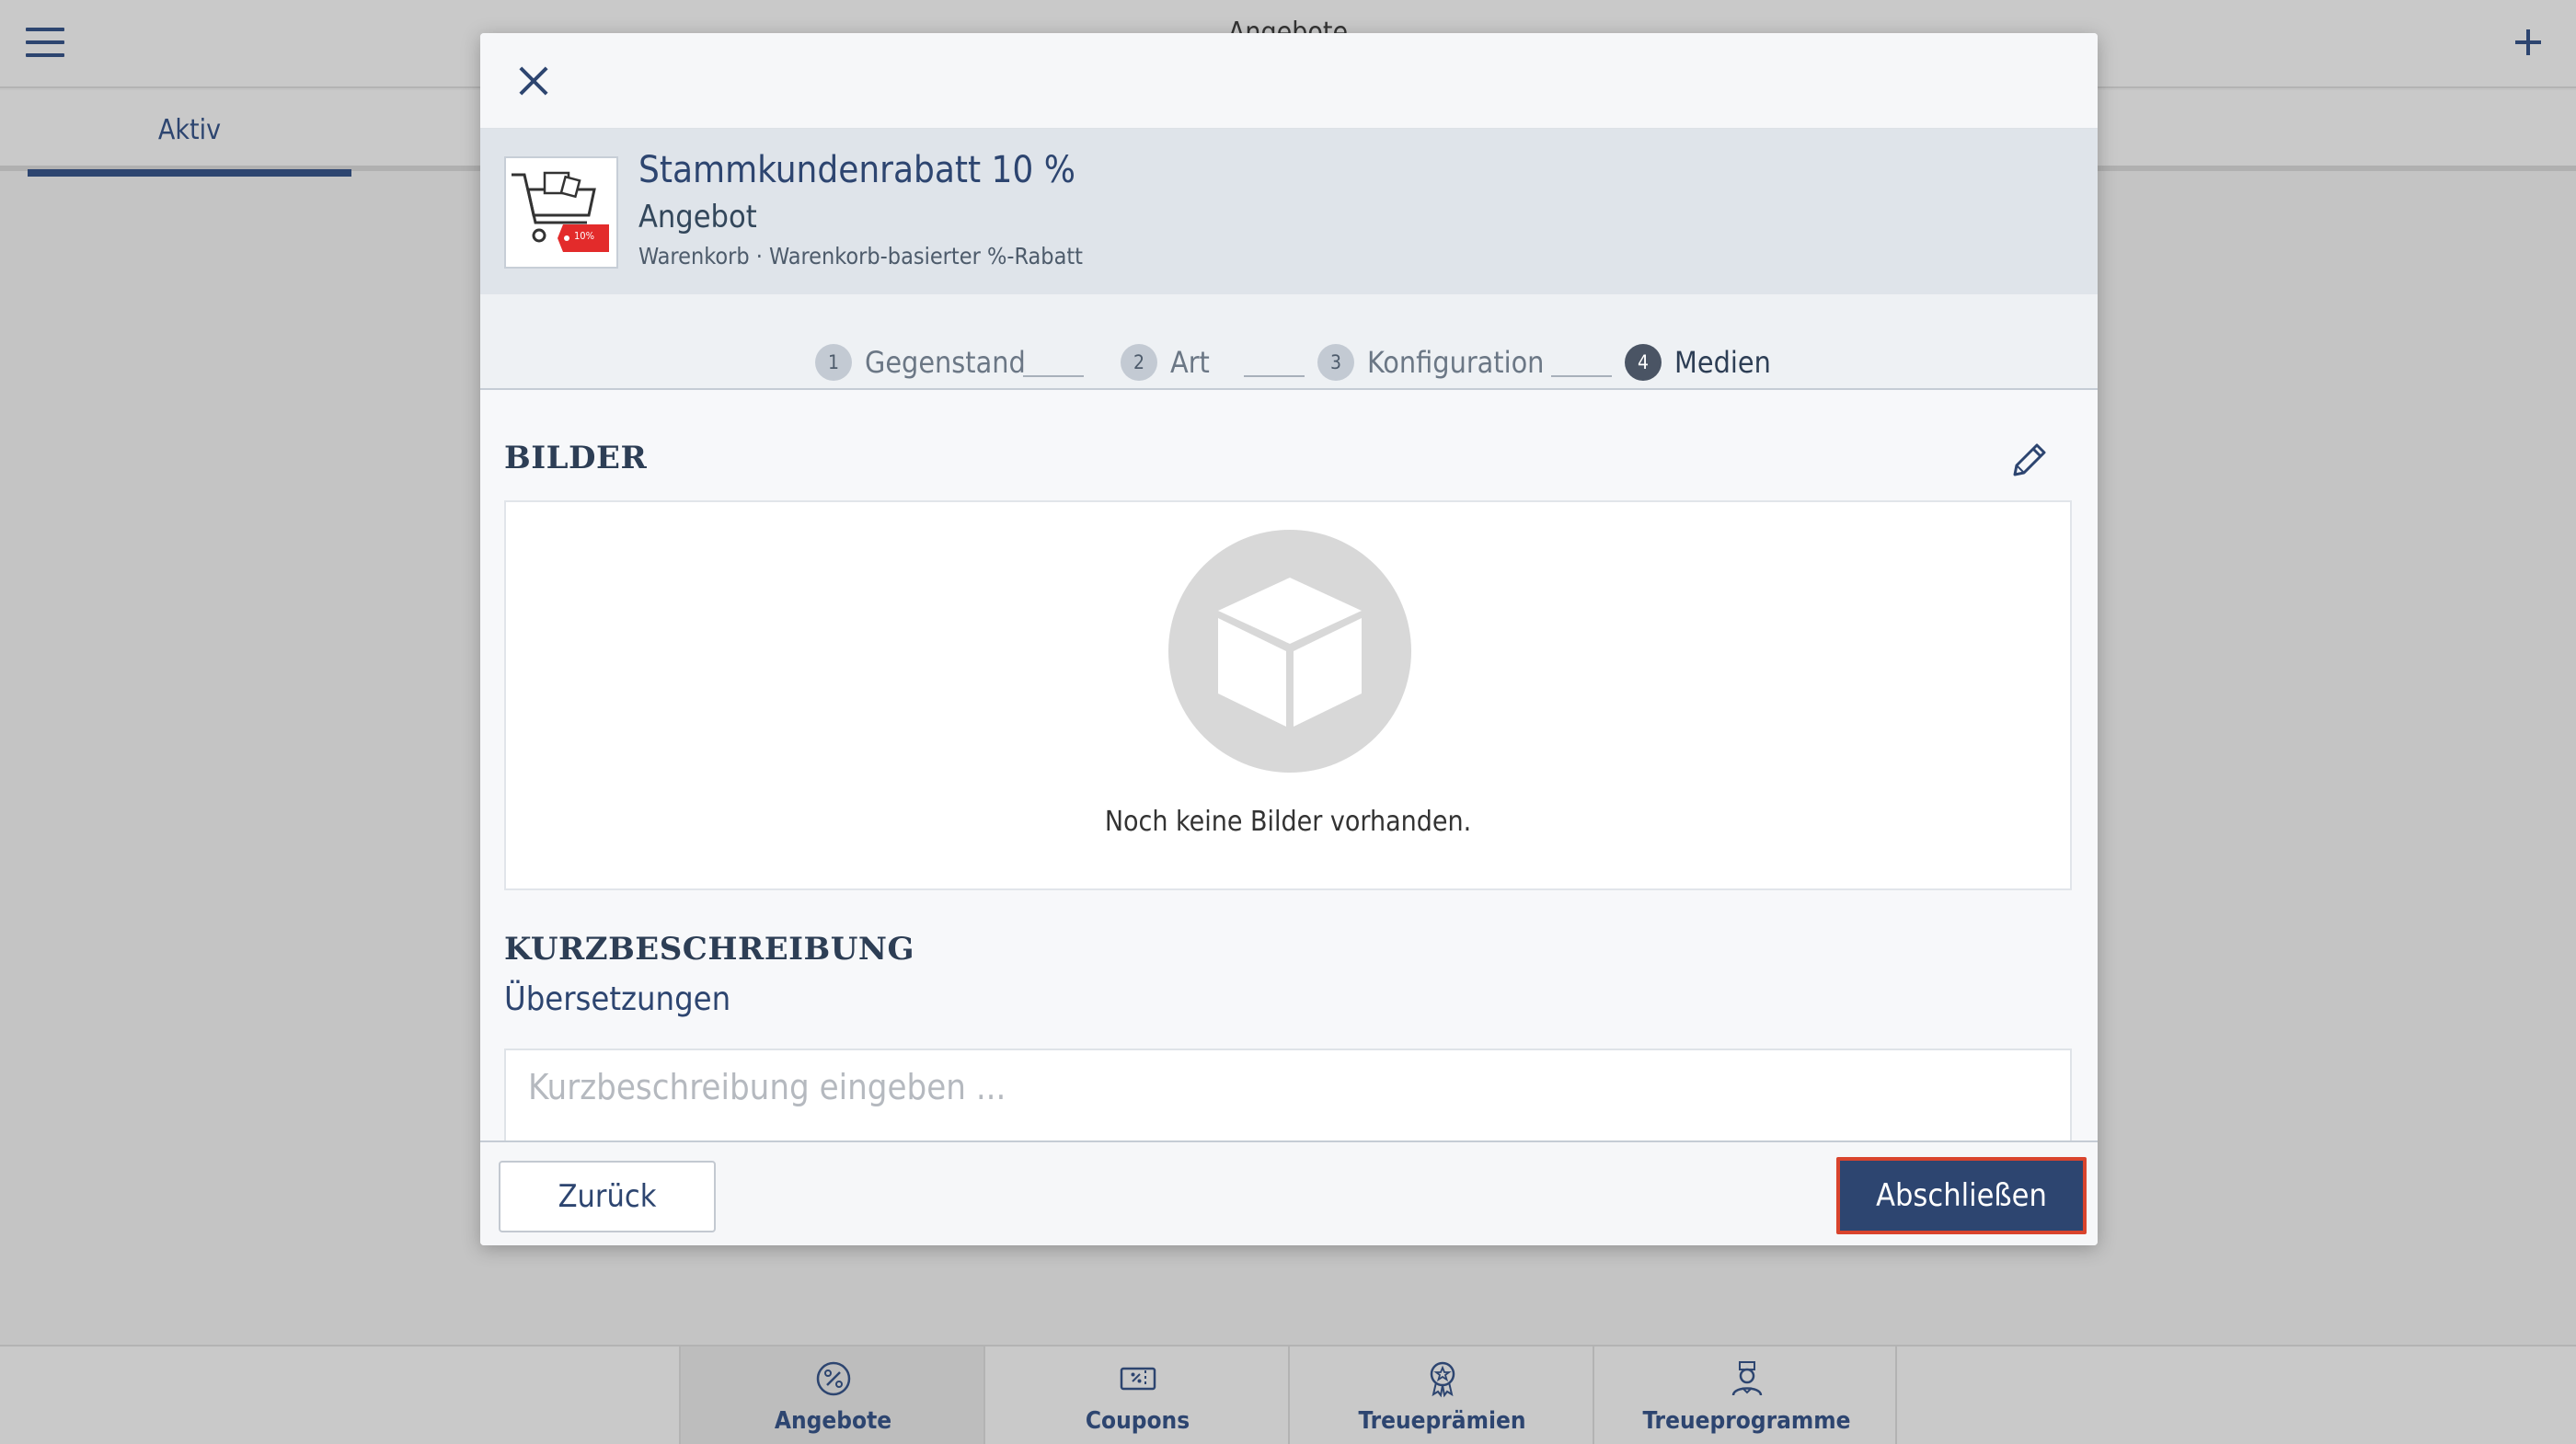 This screenshot has width=2576, height=1444. Describe the element at coordinates (2028, 461) in the screenshot. I see `pencil-edit-icon` at that location.